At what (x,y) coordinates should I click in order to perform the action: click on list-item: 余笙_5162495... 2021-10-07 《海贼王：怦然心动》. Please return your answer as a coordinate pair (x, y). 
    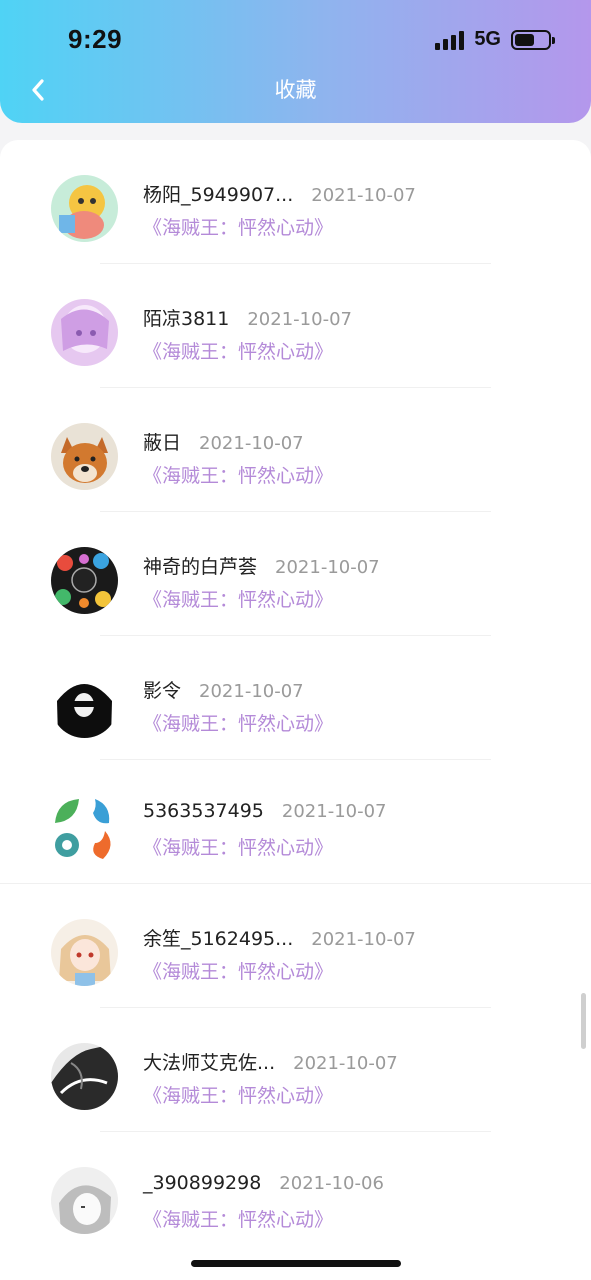
    Looking at the image, I should click on (295, 946).